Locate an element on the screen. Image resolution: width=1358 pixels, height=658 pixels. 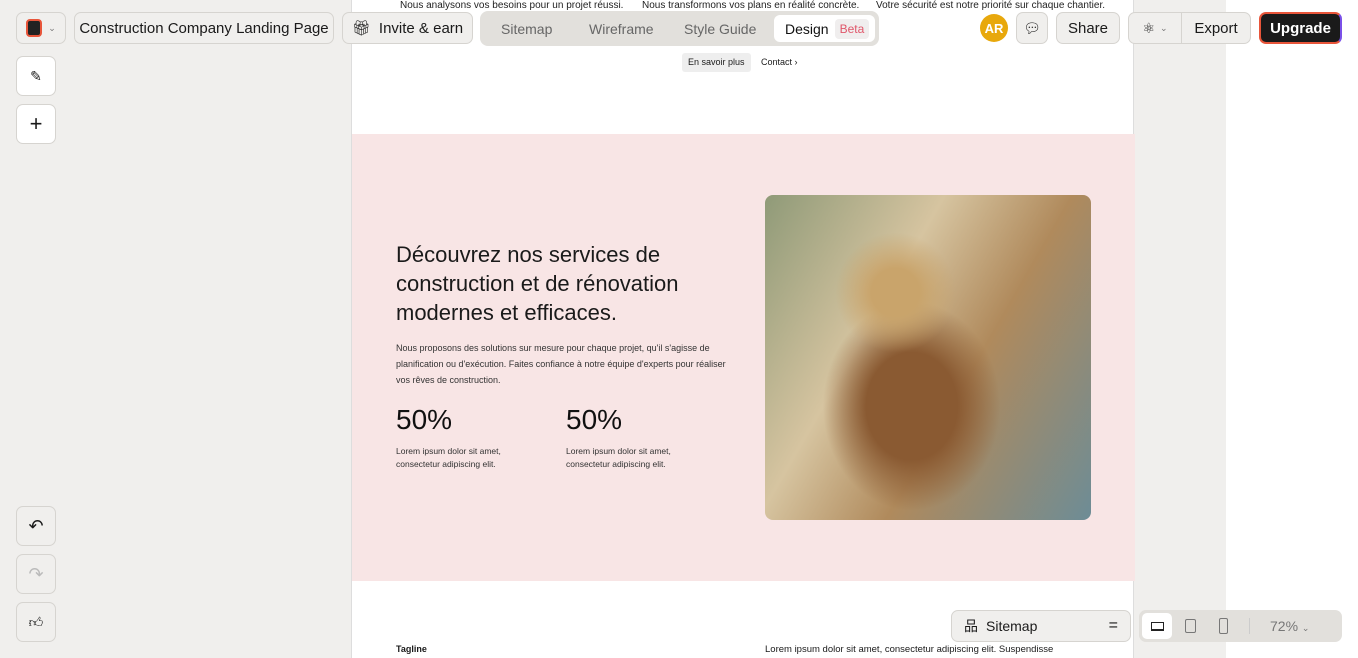
sitemap-icon: 品 is located at coordinates (971, 626).